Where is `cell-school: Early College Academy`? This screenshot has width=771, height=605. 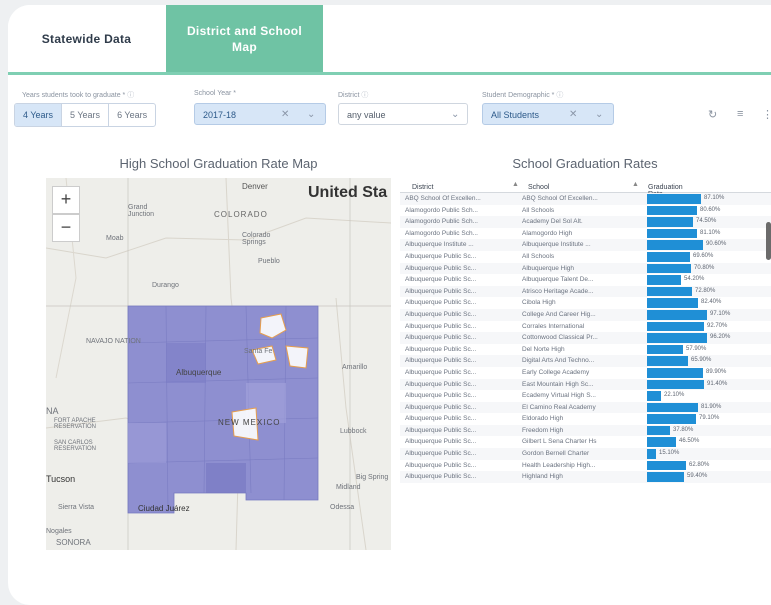
cell-school: Early College Academy is located at coordinates (556, 372).